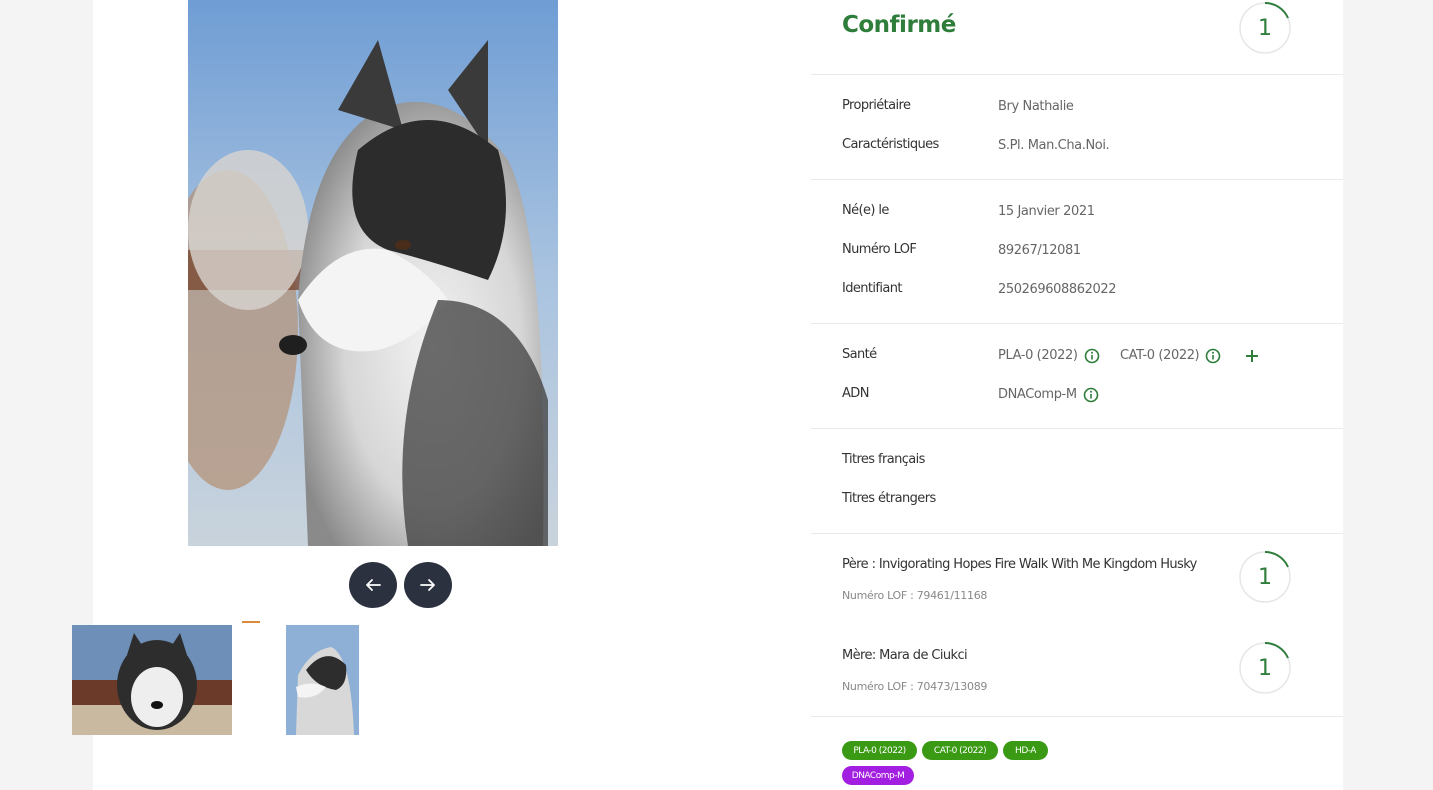 This screenshot has width=1433, height=790. I want to click on confirmation-status-title: Confirmé, so click(899, 25).